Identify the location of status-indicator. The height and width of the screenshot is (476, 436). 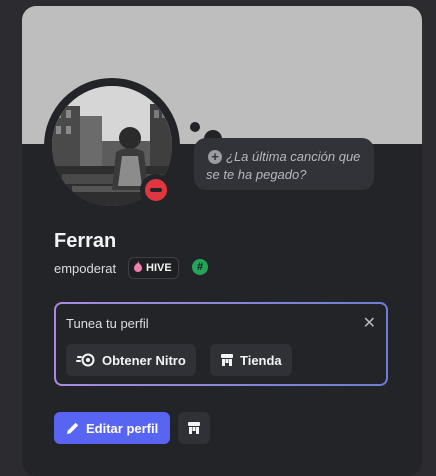
(156, 190).